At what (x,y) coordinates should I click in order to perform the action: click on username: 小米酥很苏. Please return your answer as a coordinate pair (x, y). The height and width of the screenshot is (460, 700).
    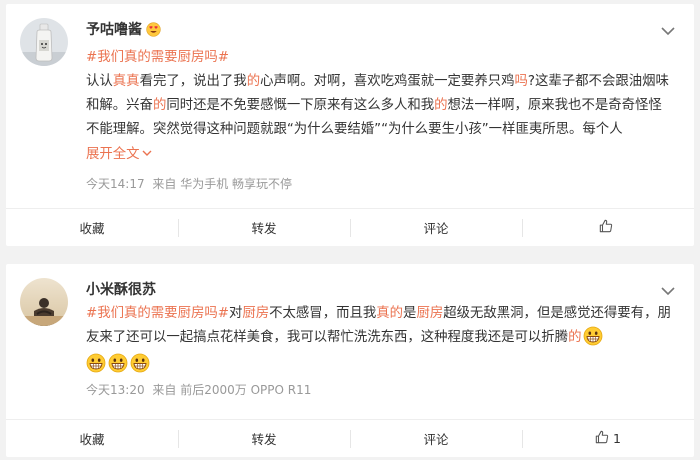
    Looking at the image, I should click on (121, 289).